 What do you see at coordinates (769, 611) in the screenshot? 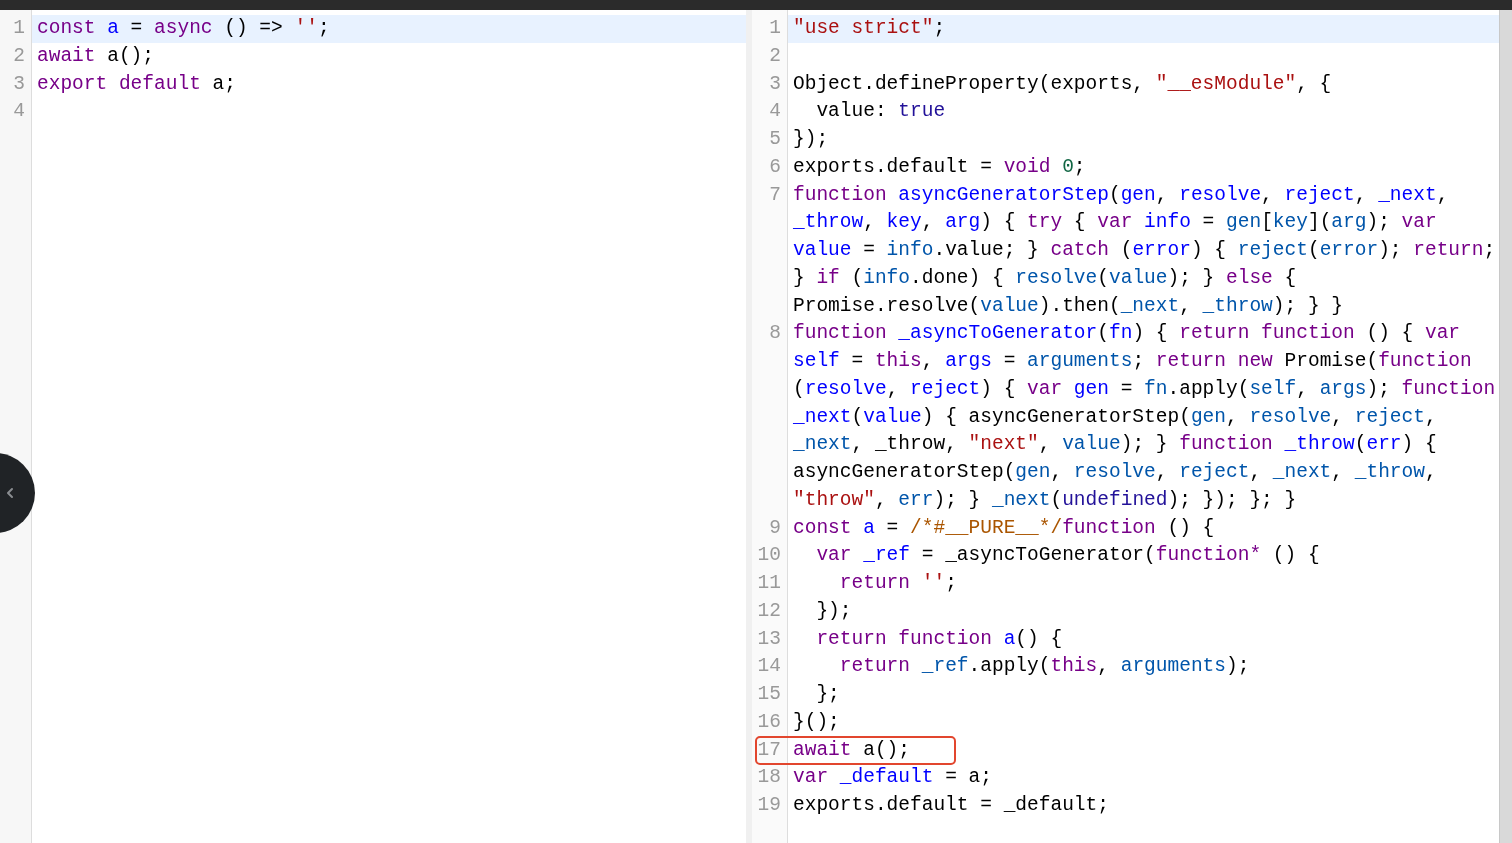
I see `line-number: 12` at bounding box center [769, 611].